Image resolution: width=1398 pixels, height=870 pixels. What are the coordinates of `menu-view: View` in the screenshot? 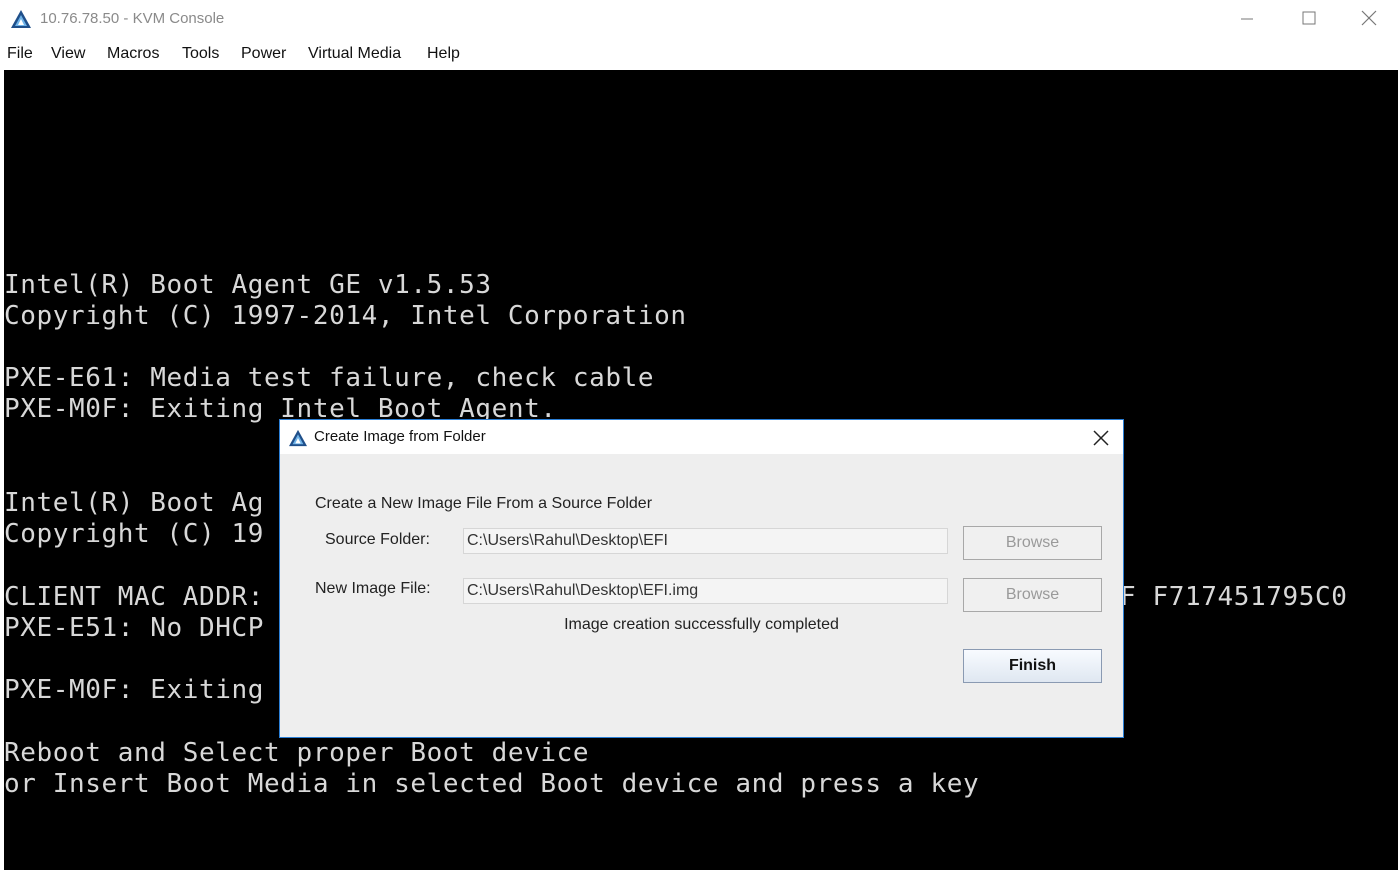 It's located at (68, 54).